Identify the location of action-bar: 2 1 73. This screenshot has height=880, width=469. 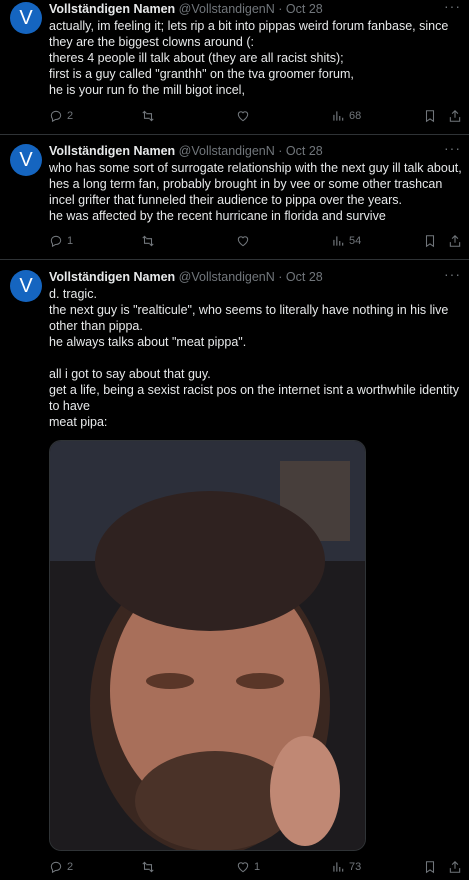
(234, 868).